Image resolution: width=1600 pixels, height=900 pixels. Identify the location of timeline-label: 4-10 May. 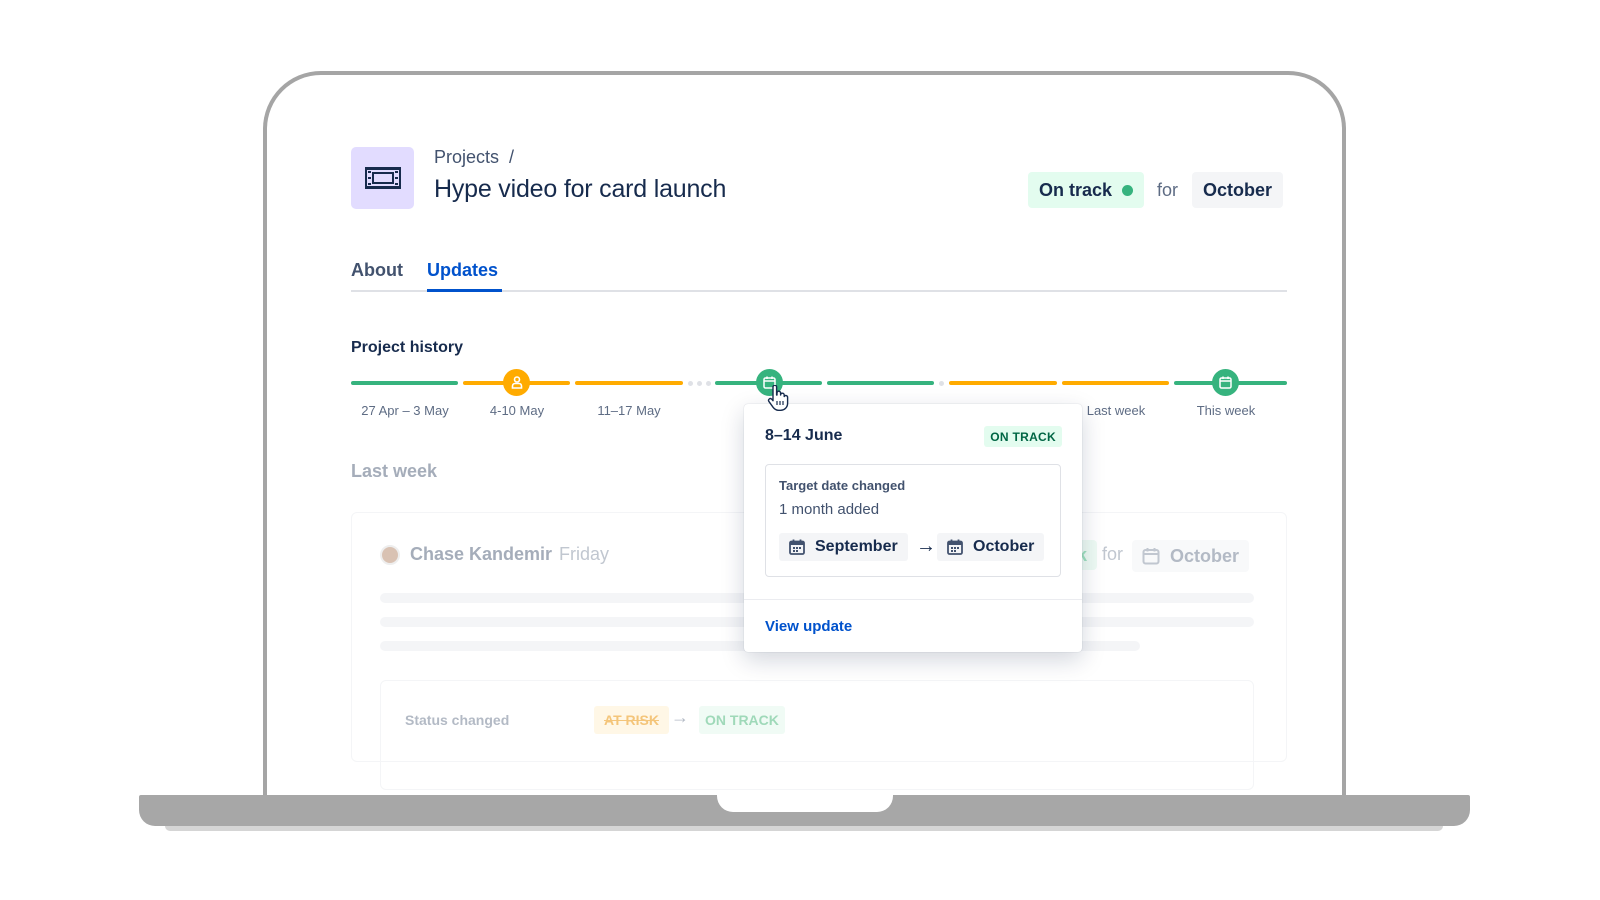
(517, 410).